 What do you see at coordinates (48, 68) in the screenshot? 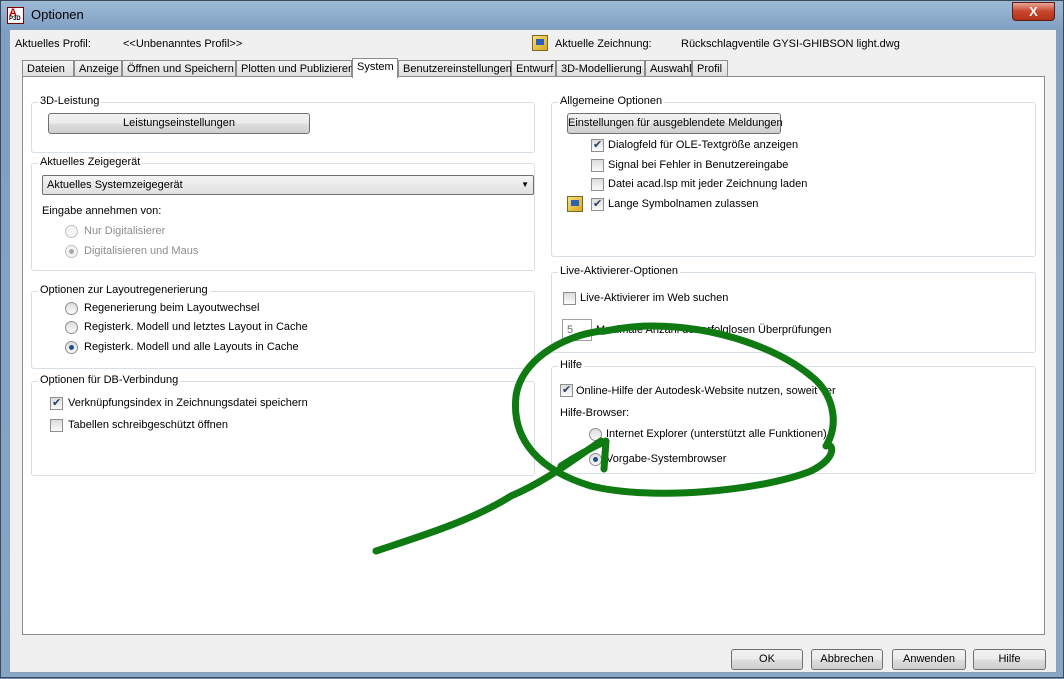
I see `tab-dateien: Dateien` at bounding box center [48, 68].